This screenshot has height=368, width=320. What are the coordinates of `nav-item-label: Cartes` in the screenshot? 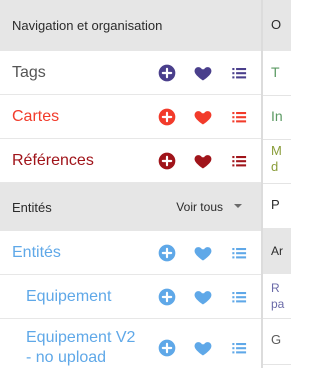 It's located at (84, 117).